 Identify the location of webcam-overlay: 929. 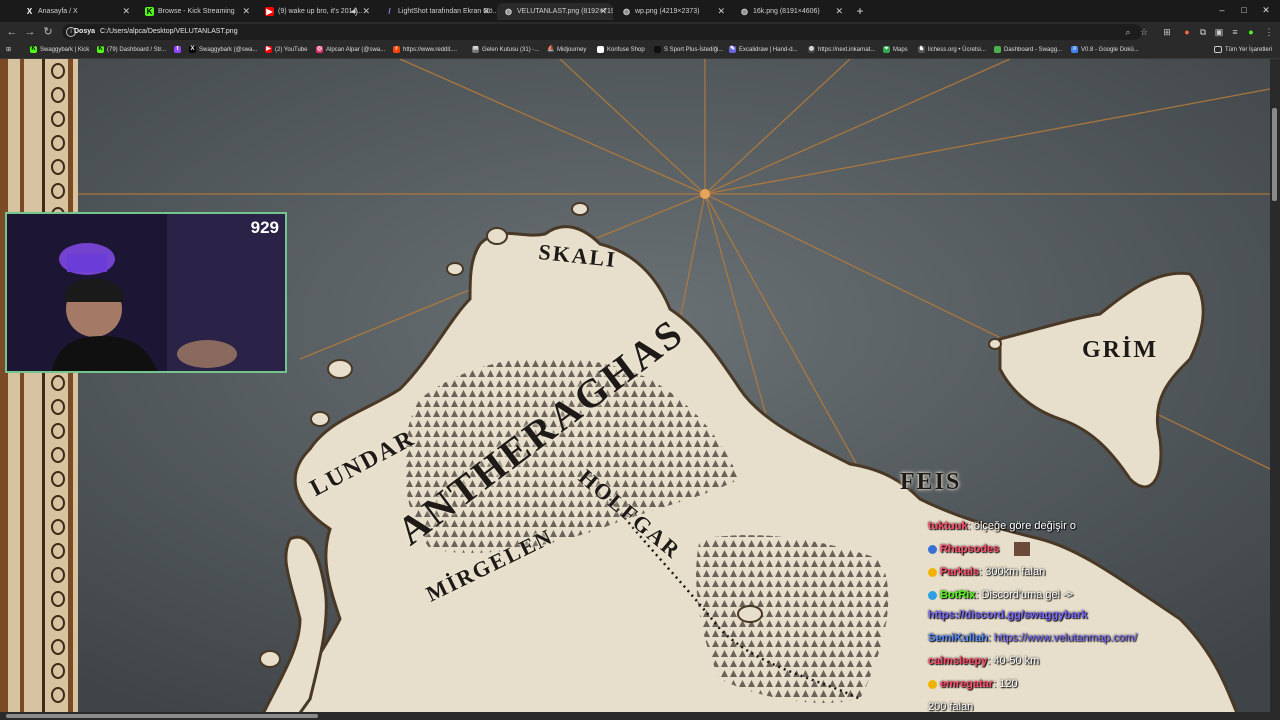
(146, 292).